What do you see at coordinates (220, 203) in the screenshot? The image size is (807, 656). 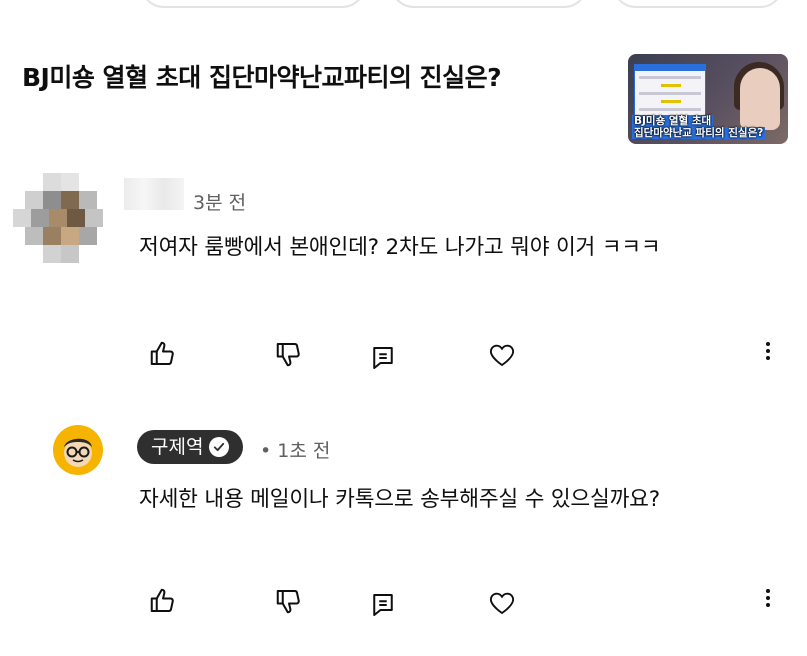 I see `comment-time: 3분 전` at bounding box center [220, 203].